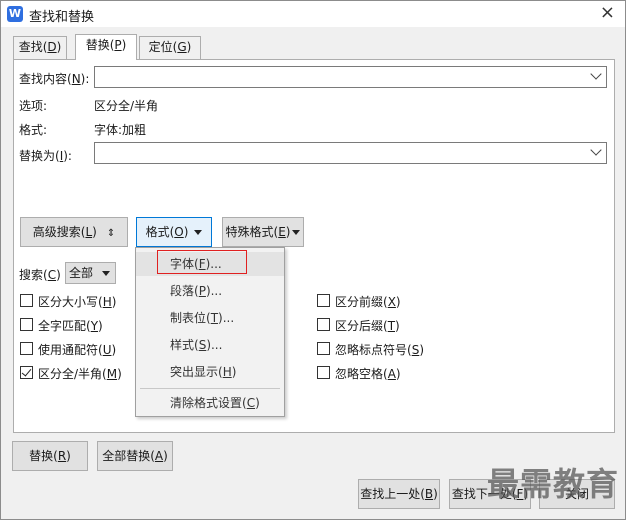 This screenshot has height=520, width=626. Describe the element at coordinates (368, 374) in the screenshot. I see `ignore-whitespace-label: 忽略空格(A)` at that location.